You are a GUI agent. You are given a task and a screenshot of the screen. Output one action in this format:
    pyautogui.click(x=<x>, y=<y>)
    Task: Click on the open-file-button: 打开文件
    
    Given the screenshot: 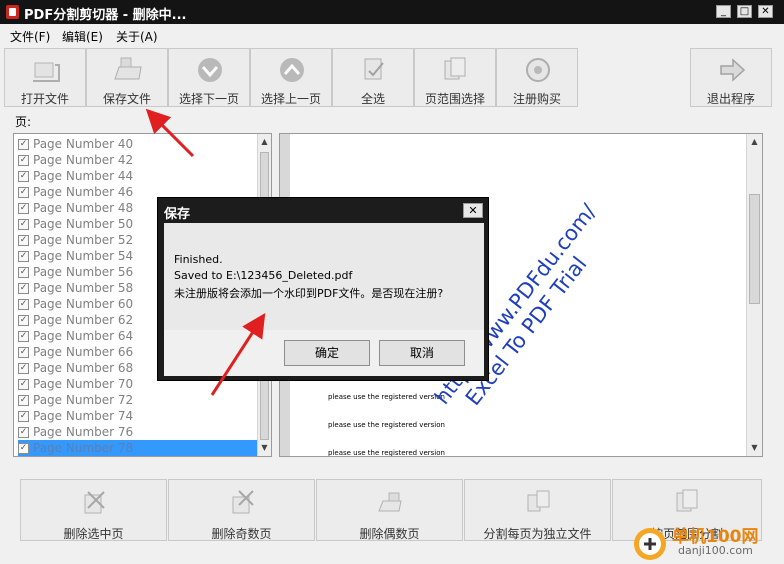 What is the action you would take?
    pyautogui.click(x=45, y=77)
    